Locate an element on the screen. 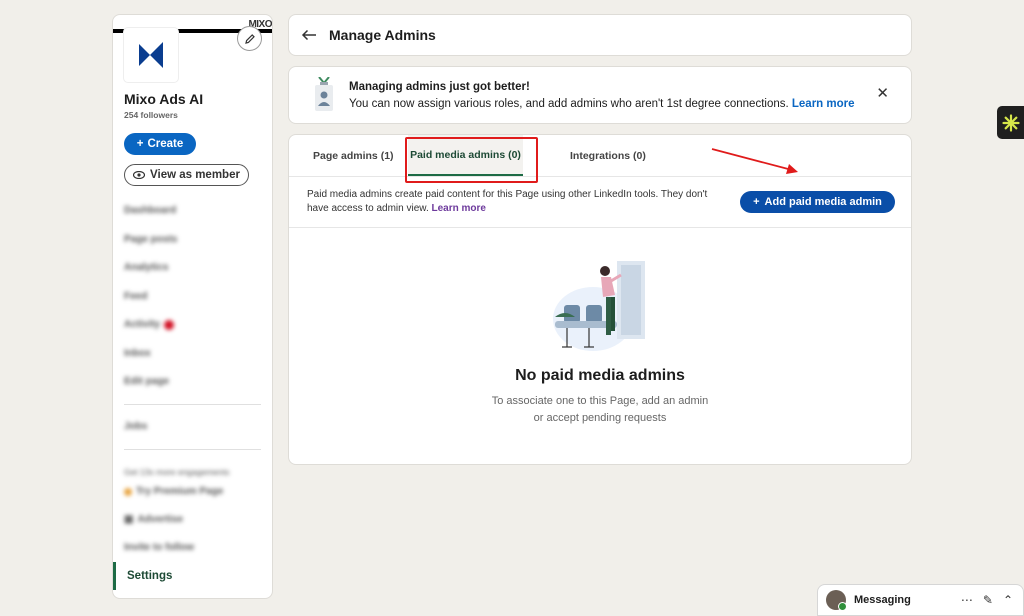 This screenshot has width=1024, height=616. notification-dot is located at coordinates (169, 324).